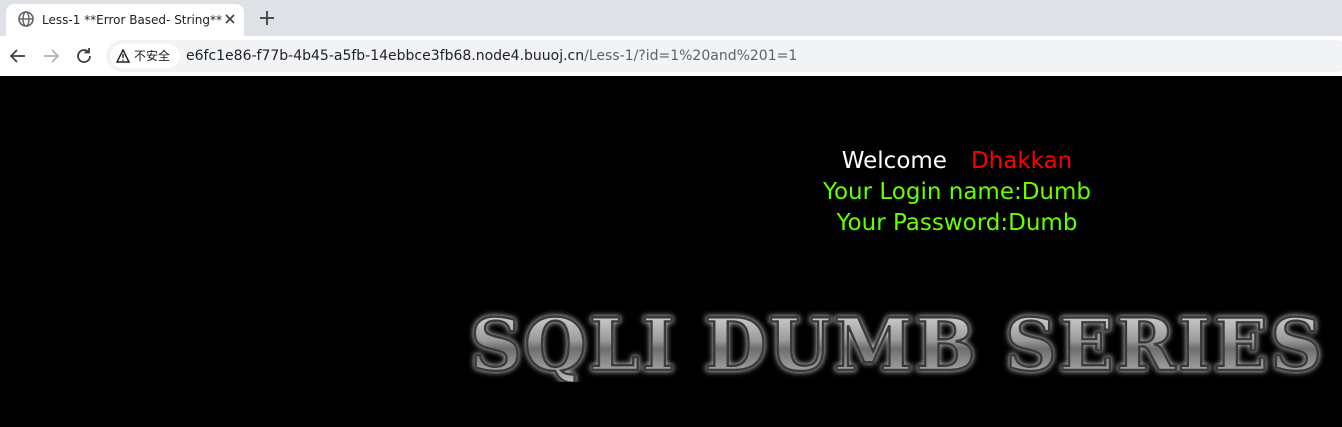 The height and width of the screenshot is (427, 1342). What do you see at coordinates (152, 56) in the screenshot?
I see `security-label: 不安全` at bounding box center [152, 56].